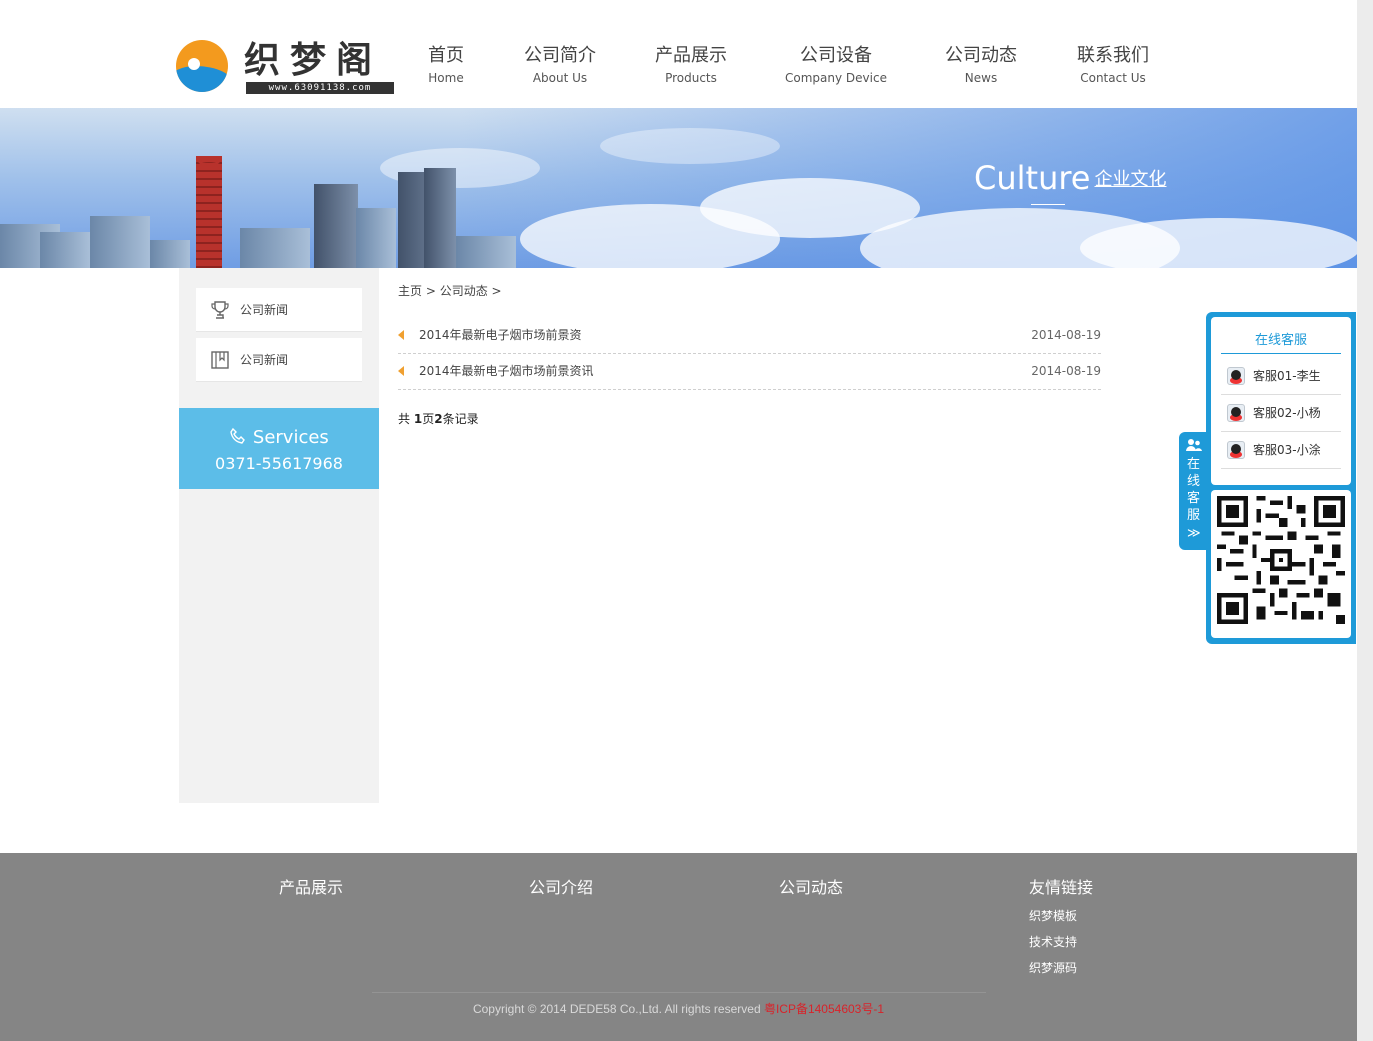 The width and height of the screenshot is (1373, 1041). I want to click on nav-item-news: 公司动态 News, so click(981, 65).